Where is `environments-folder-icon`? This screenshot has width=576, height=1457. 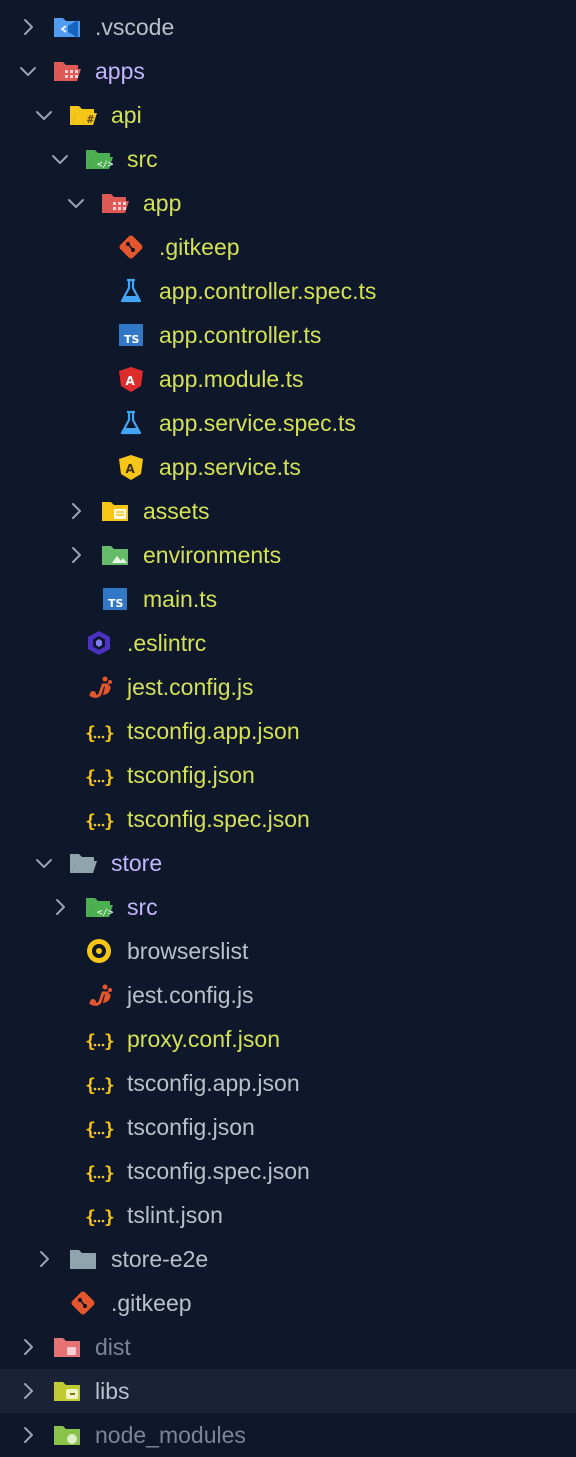 environments-folder-icon is located at coordinates (115, 555).